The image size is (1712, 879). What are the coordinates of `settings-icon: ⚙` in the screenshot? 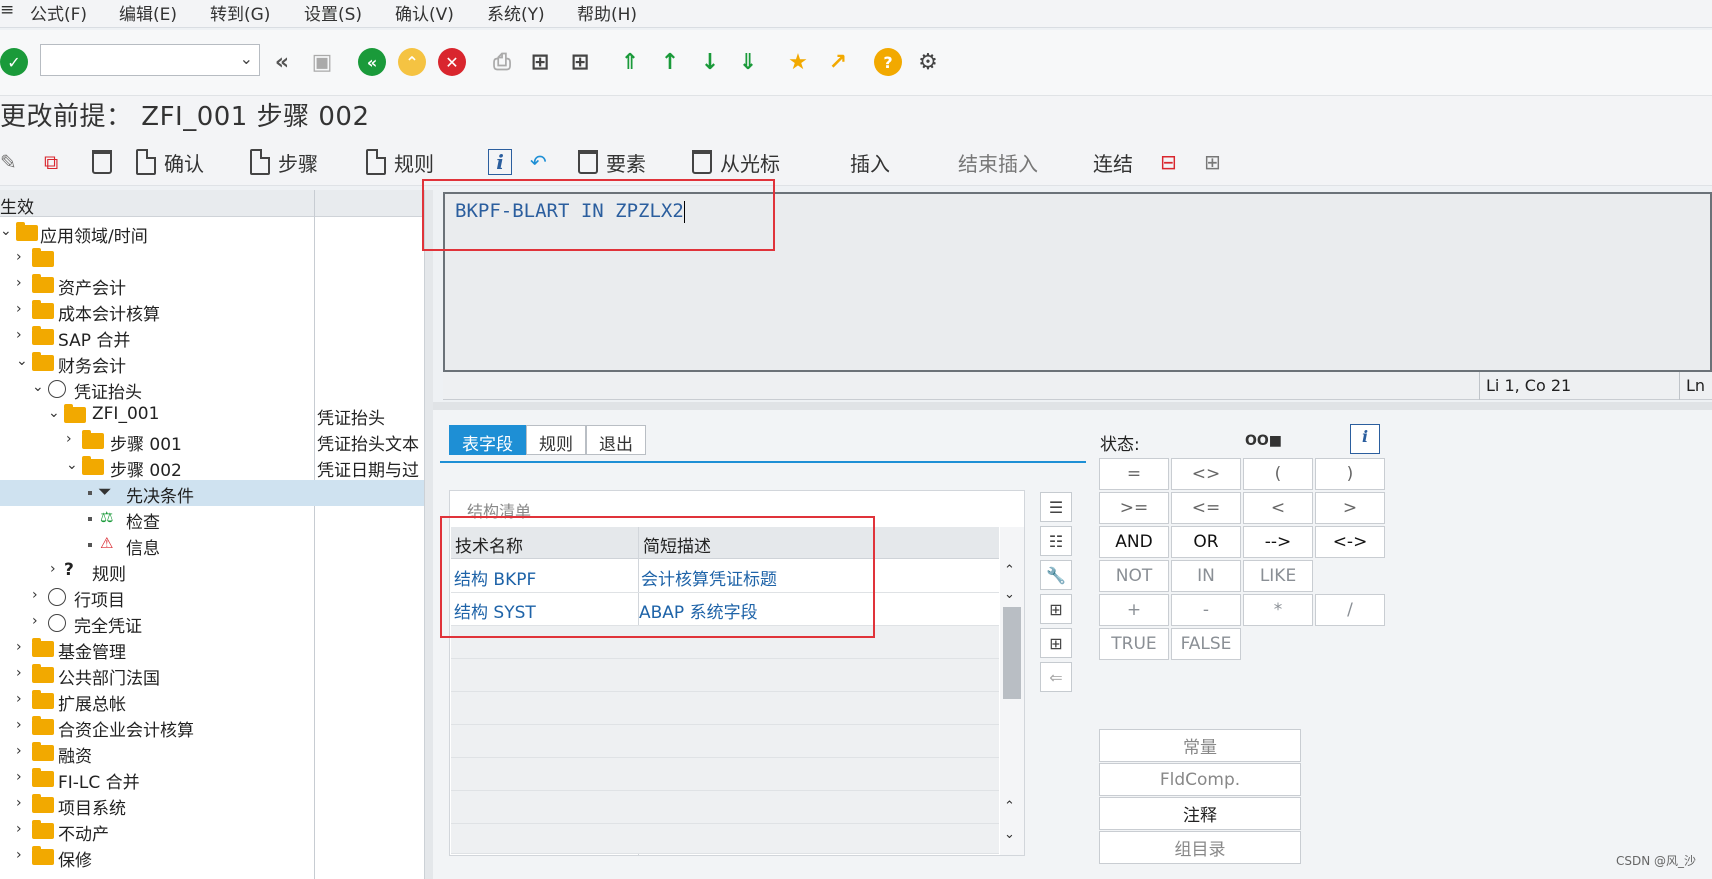 It's located at (928, 62).